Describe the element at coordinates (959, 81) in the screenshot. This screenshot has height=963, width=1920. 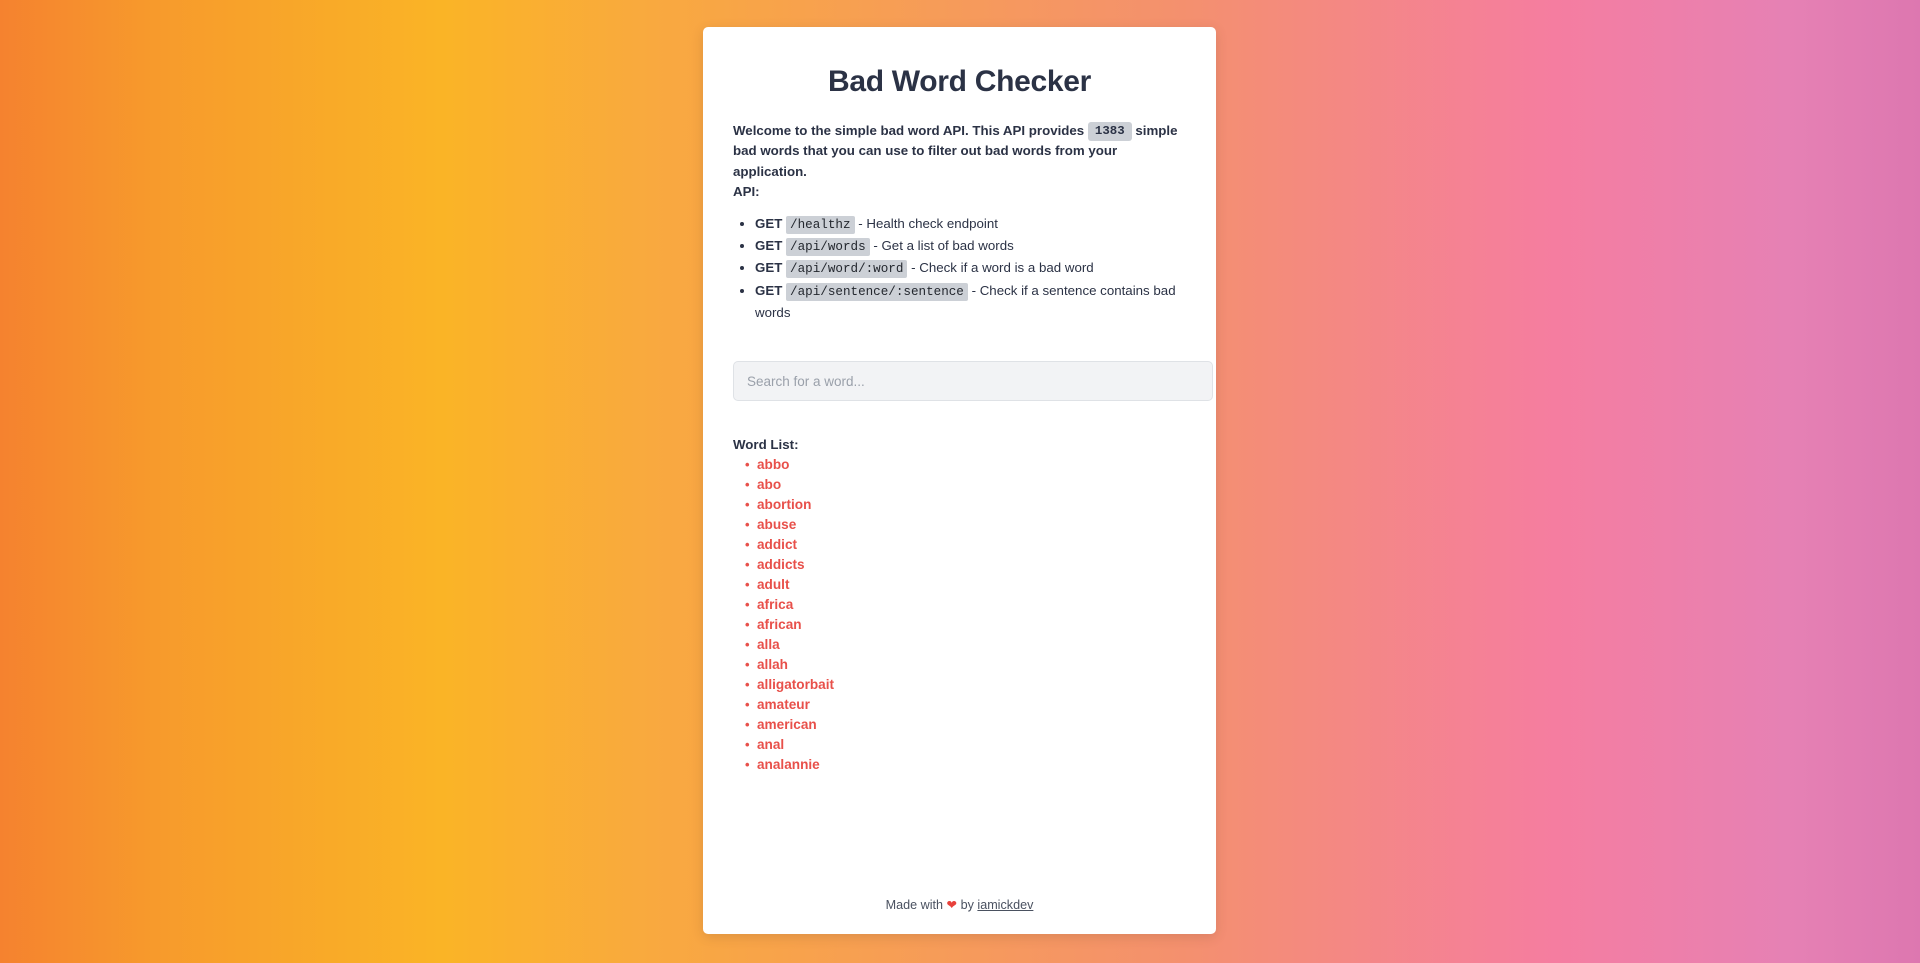
I see `page-title: Bad Word Checker` at that location.